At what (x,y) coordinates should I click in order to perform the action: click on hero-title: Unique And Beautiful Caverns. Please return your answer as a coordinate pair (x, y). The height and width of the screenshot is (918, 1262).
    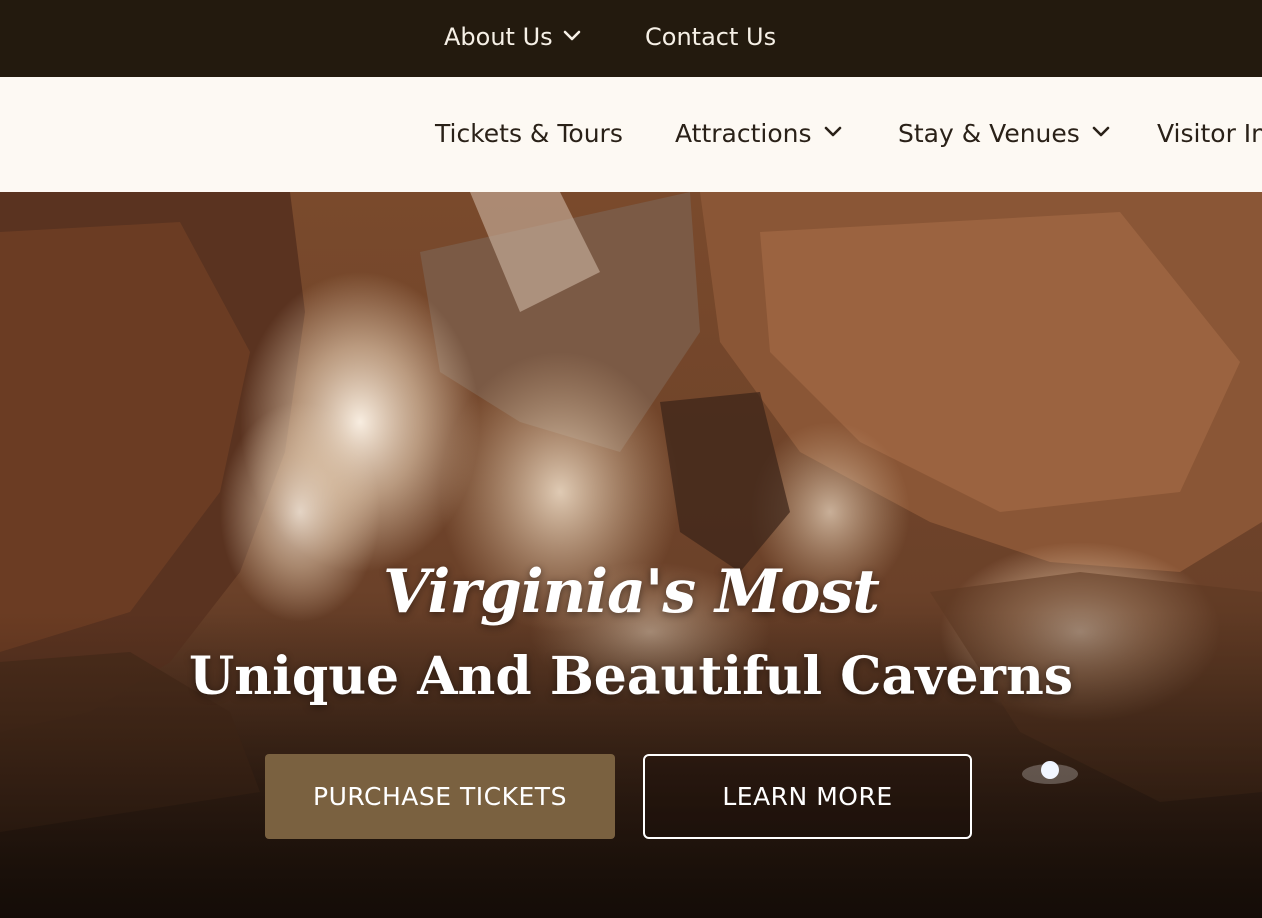
    Looking at the image, I should click on (631, 676).